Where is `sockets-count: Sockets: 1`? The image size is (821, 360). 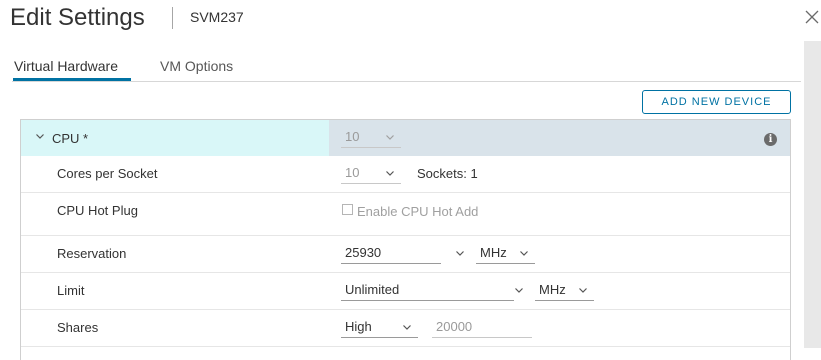
sockets-count: Sockets: 1 is located at coordinates (447, 173).